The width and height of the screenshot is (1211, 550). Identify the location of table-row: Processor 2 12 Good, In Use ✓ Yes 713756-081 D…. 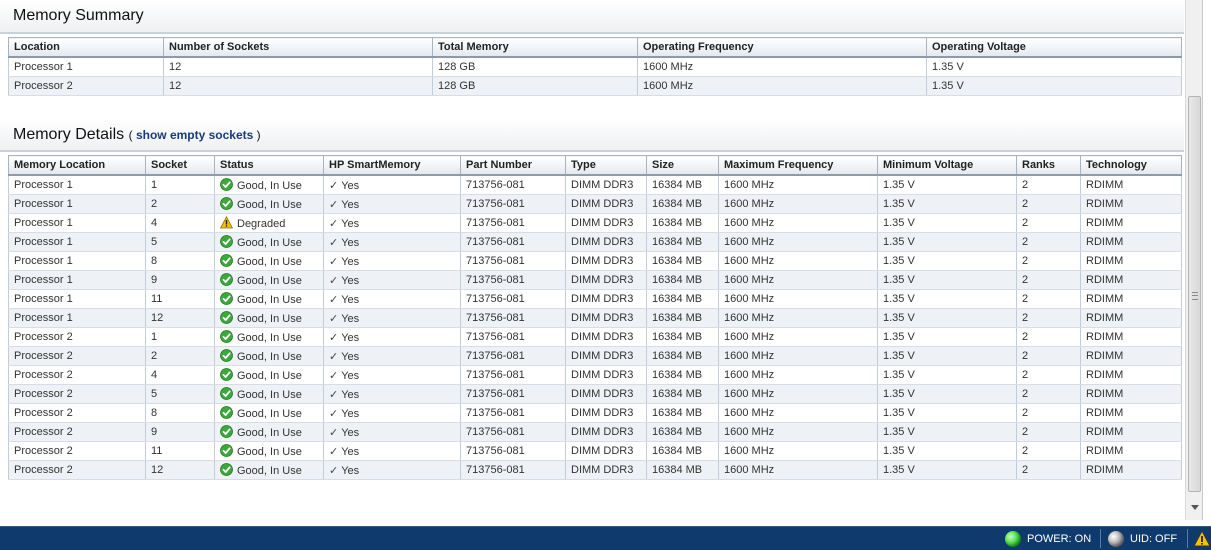
(595, 470).